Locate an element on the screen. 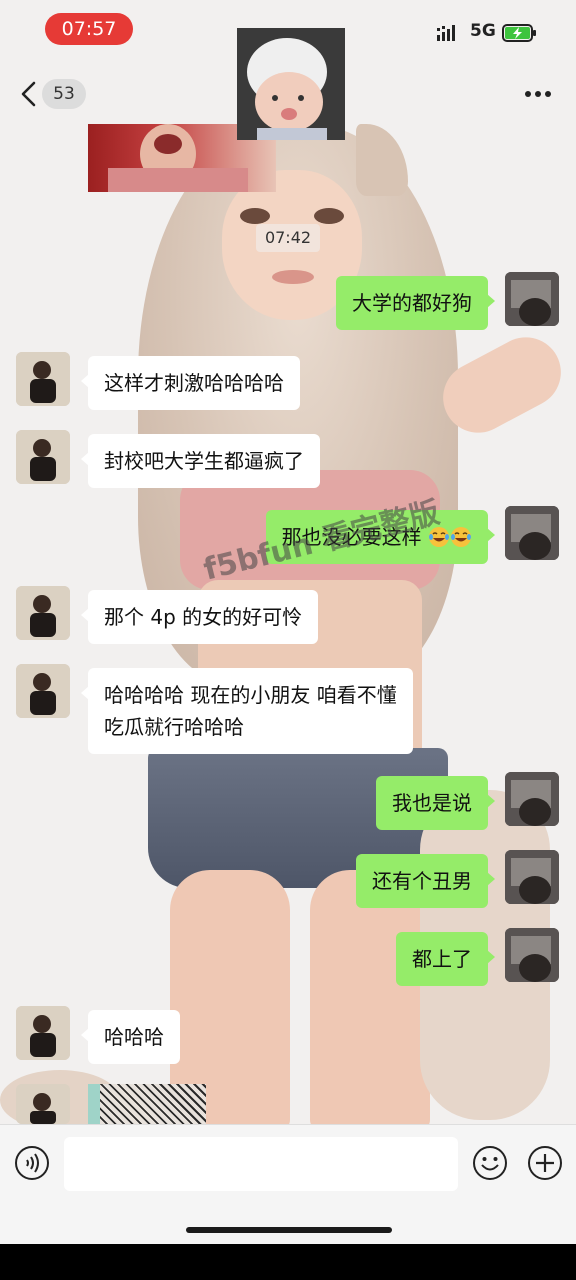 This screenshot has height=1280, width=576. message-bubble-received: 哈哈哈 is located at coordinates (130, 1037).